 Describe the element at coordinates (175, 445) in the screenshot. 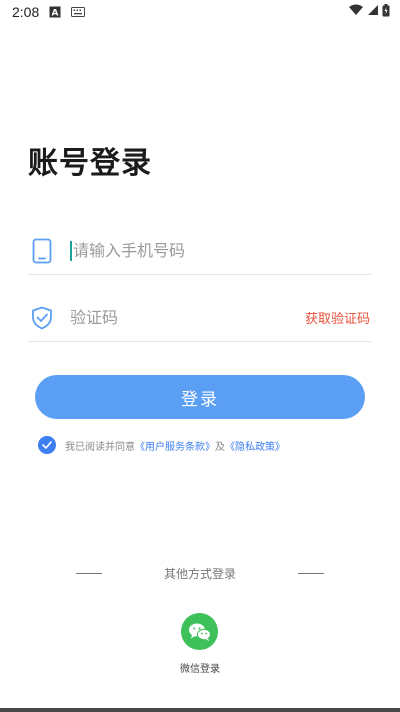

I see `terms-link: 《用户服务条款》` at that location.